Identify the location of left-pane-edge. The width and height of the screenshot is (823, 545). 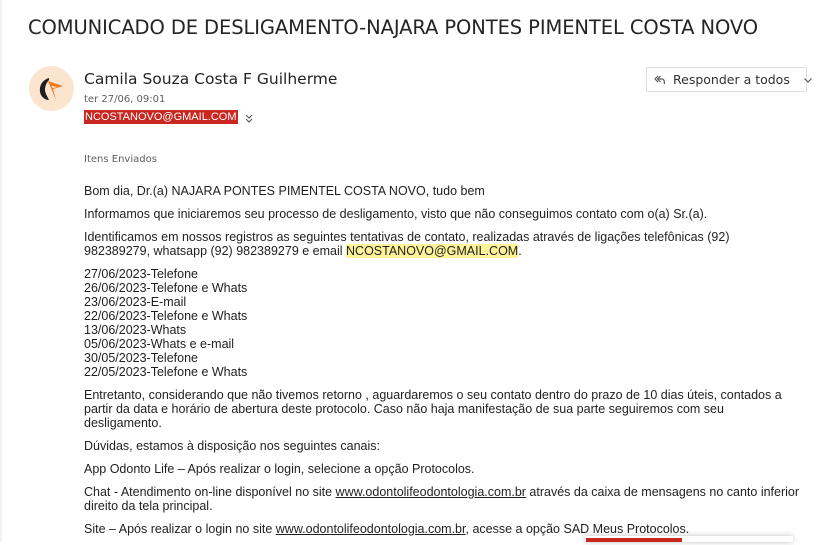
(1, 271).